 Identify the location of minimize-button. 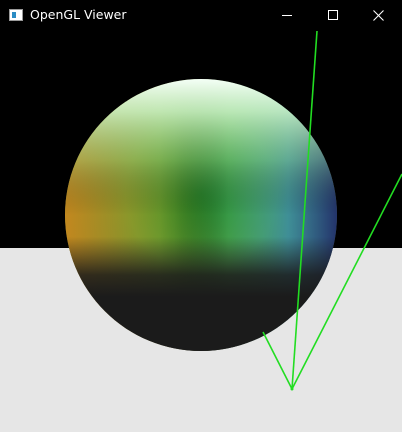
(287, 15).